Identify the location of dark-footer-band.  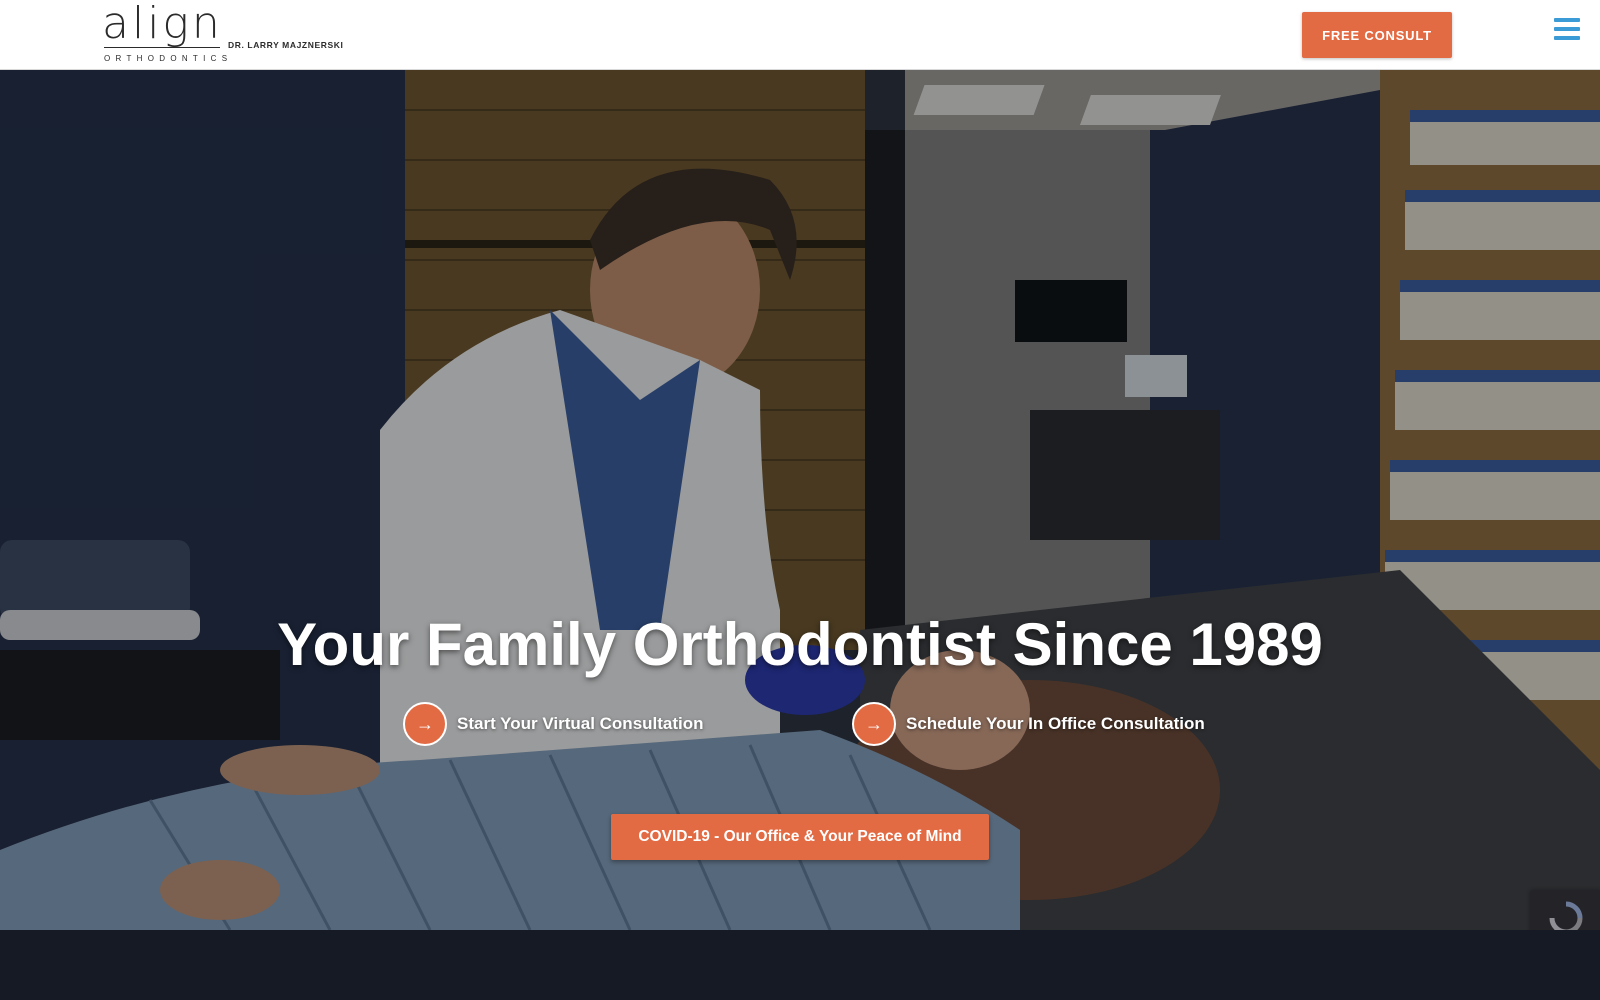
(800, 965).